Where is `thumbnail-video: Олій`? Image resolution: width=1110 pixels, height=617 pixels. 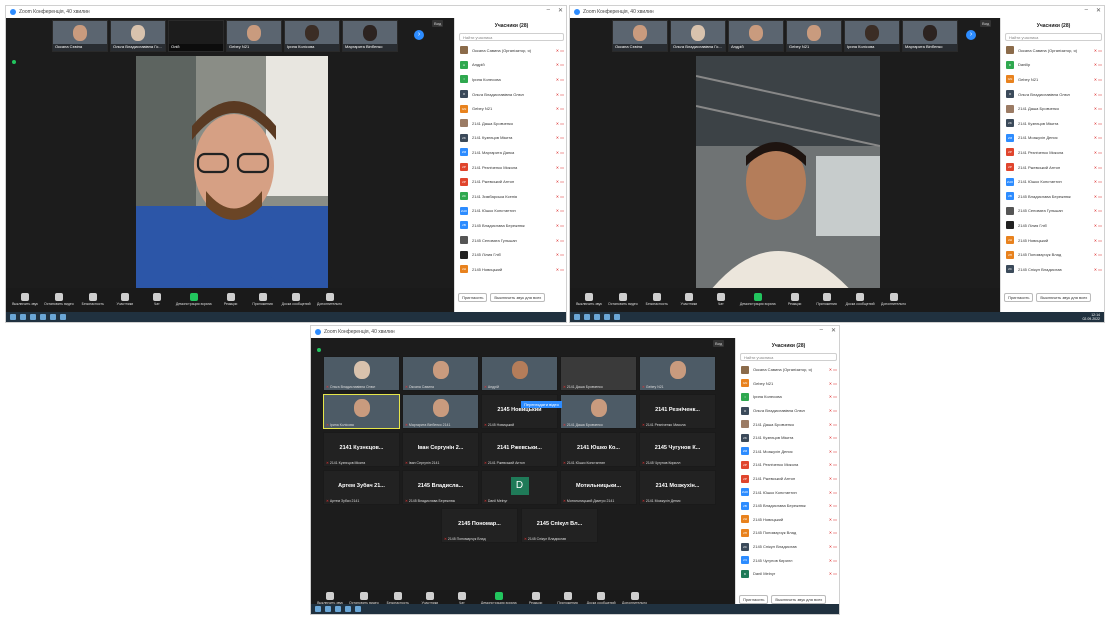 thumbnail-video: Олій is located at coordinates (196, 36).